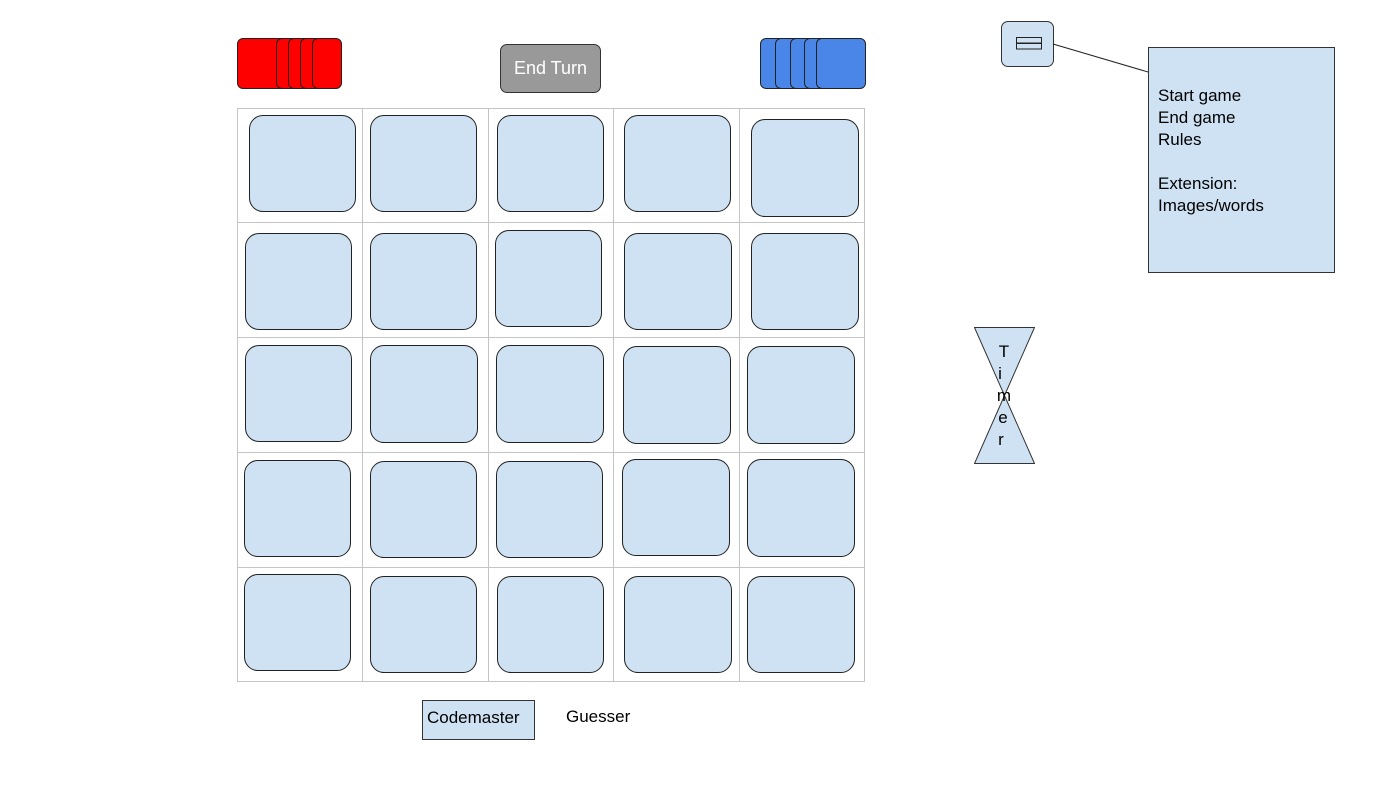 The image size is (1397, 790). Describe the element at coordinates (841, 63) in the screenshot. I see `blue-team-card` at that location.